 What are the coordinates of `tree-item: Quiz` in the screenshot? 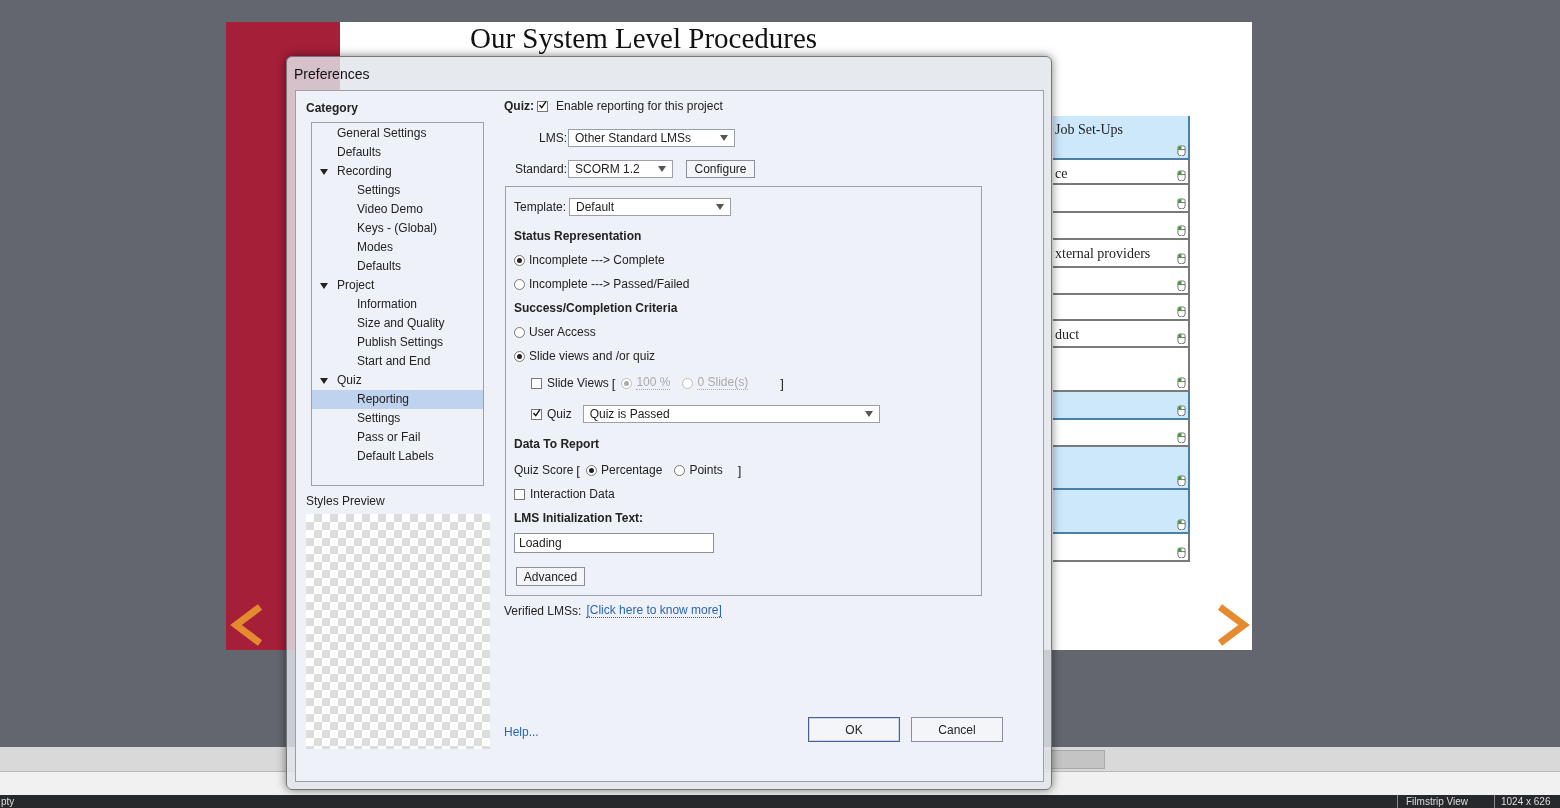 It's located at (397, 380).